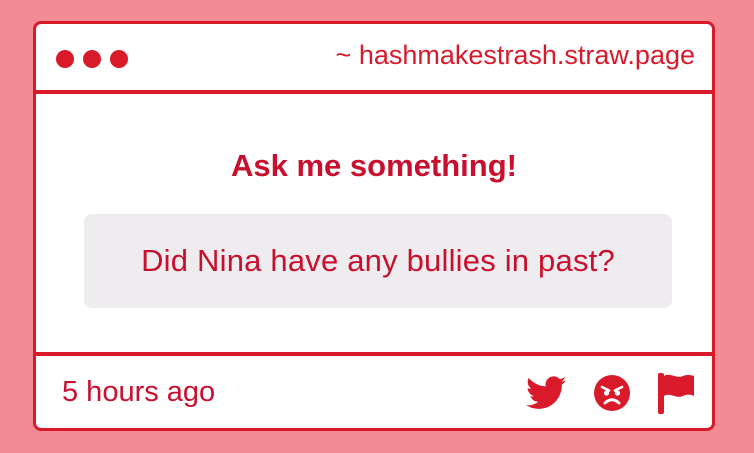 This screenshot has height=453, width=754. What do you see at coordinates (139, 392) in the screenshot?
I see `timestamp: 5 hours ago` at bounding box center [139, 392].